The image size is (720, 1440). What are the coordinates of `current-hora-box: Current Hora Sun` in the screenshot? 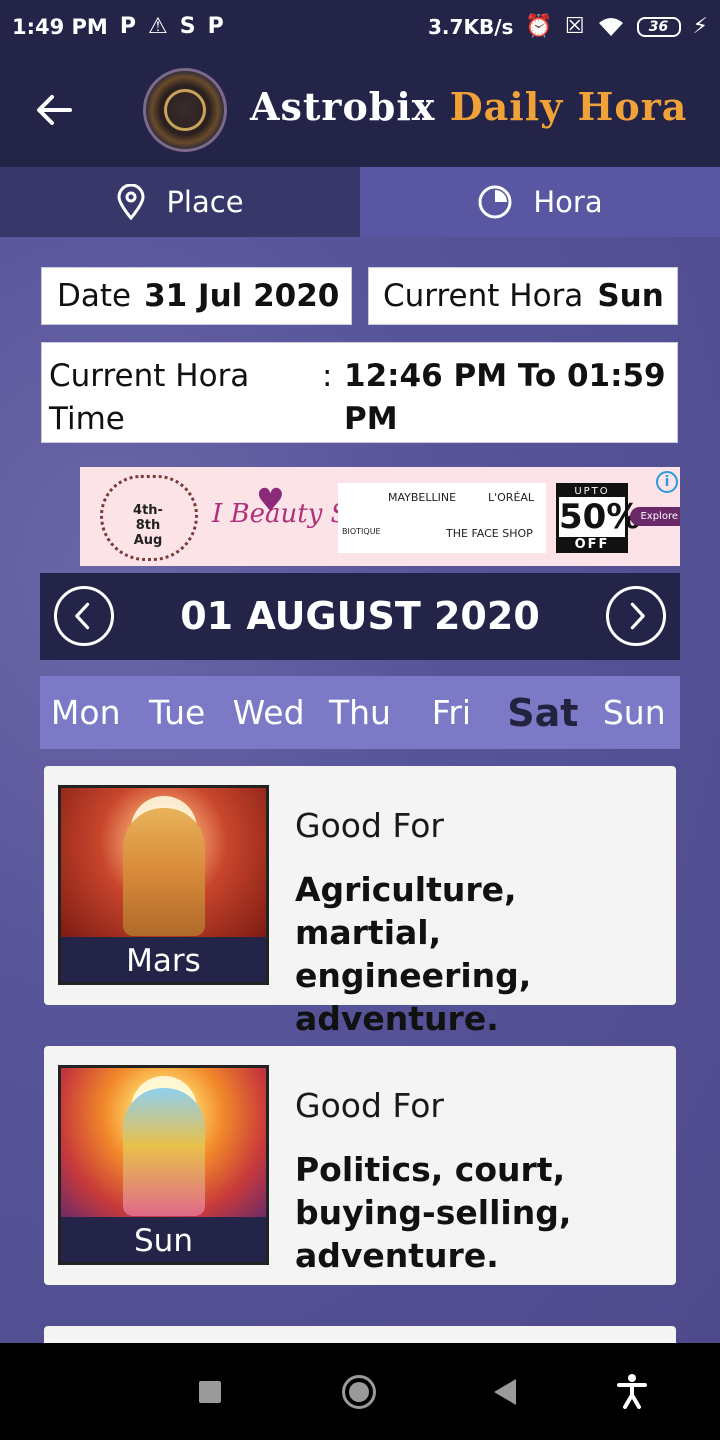 It's located at (523, 296).